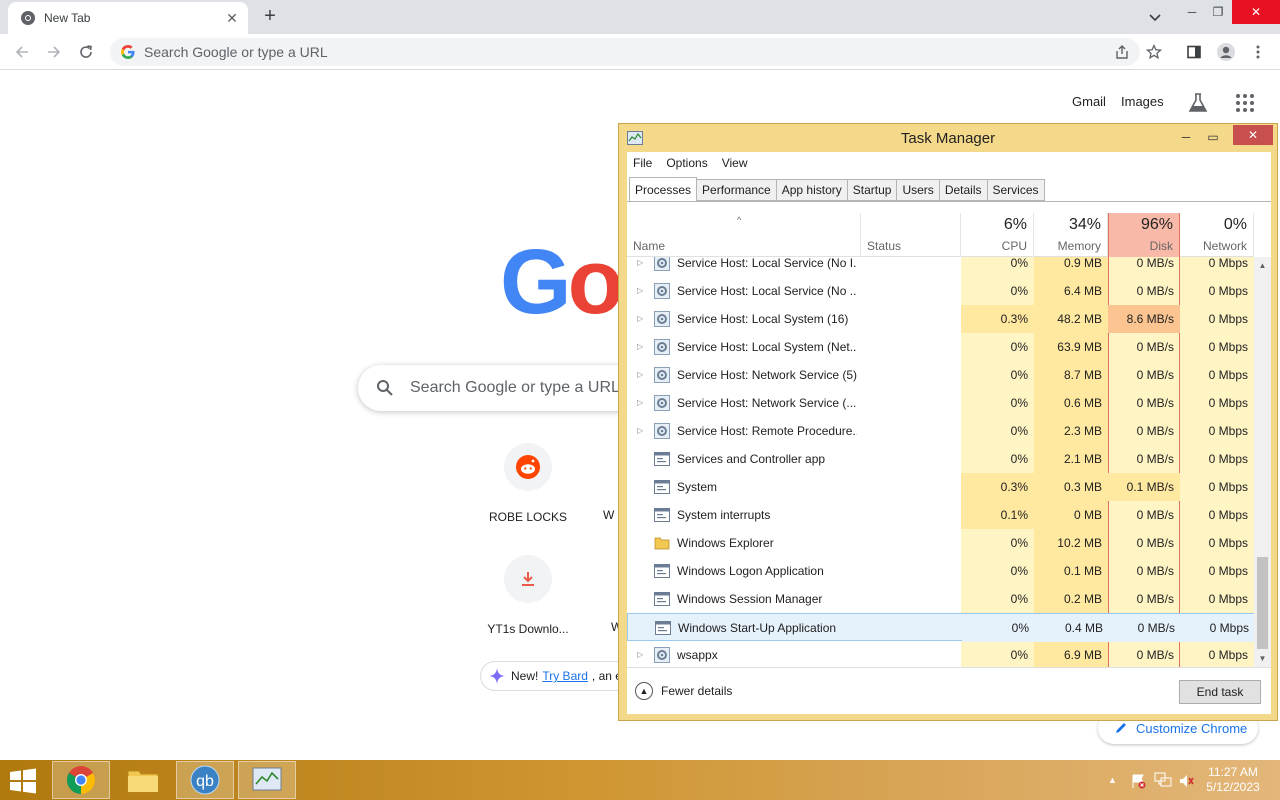  What do you see at coordinates (1186, 781) in the screenshot?
I see `volume-muted-icon` at bounding box center [1186, 781].